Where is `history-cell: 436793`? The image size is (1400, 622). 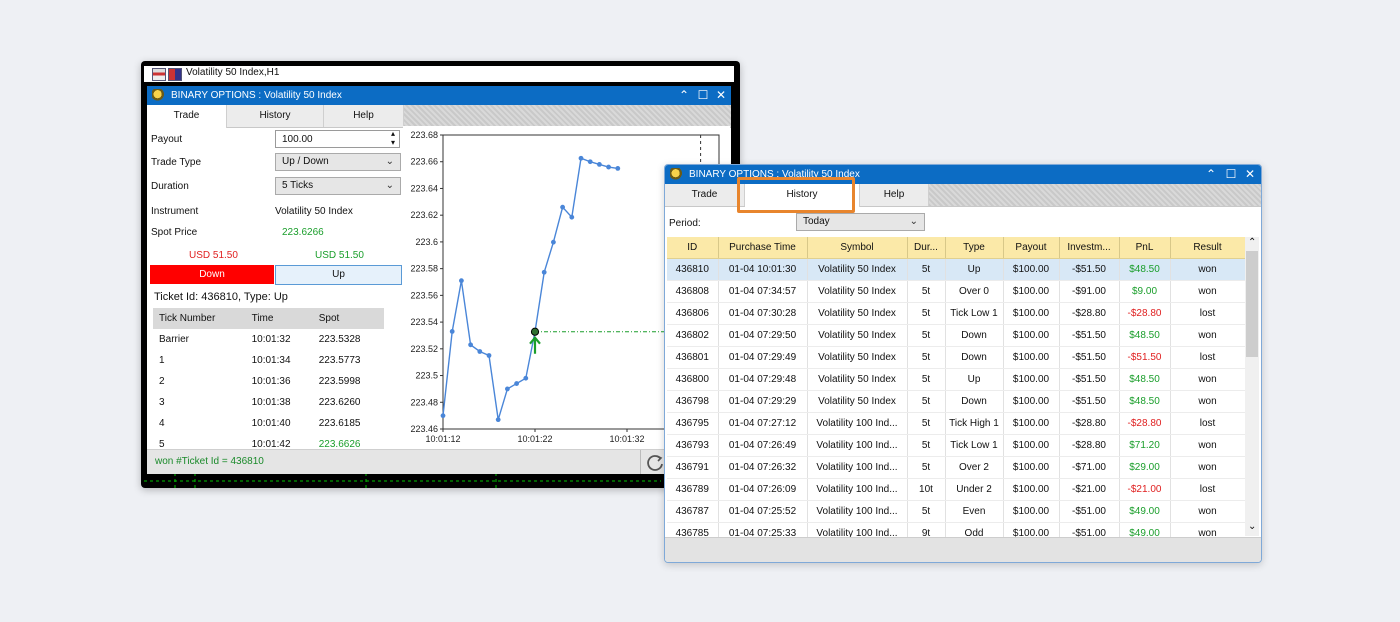
history-cell: 436793 is located at coordinates (693, 445).